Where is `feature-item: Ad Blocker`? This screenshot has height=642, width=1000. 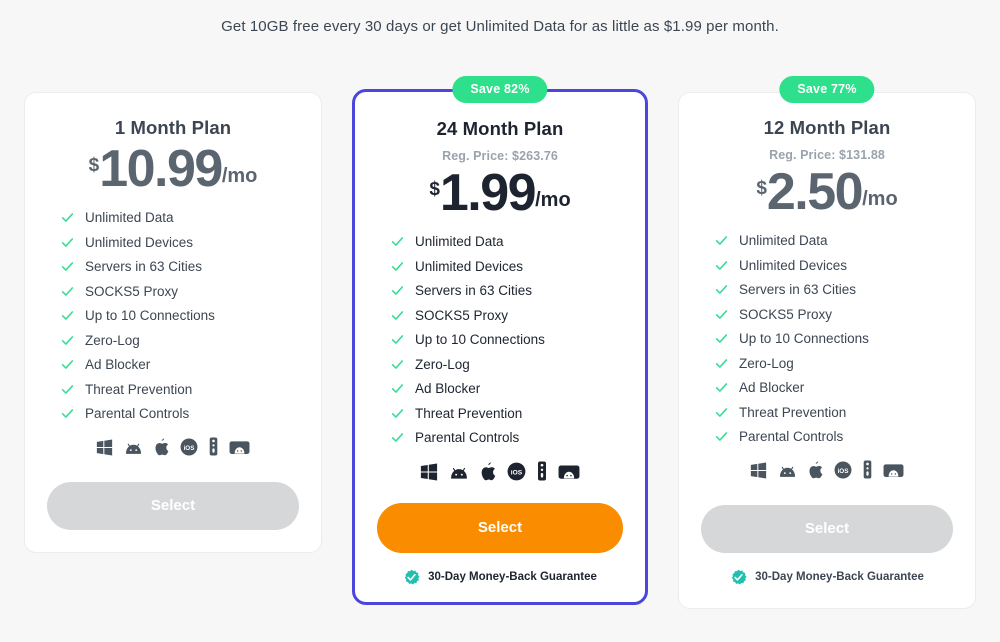 feature-item: Ad Blocker is located at coordinates (180, 364).